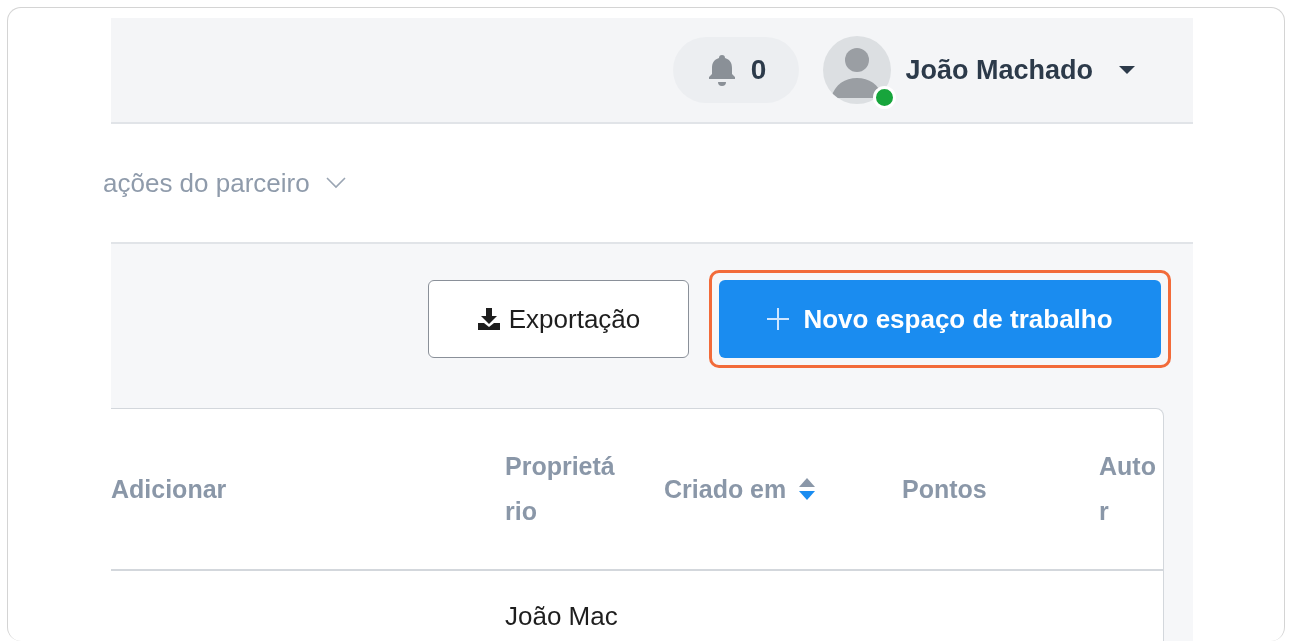 Image resolution: width=1294 pixels, height=641 pixels. What do you see at coordinates (488, 319) in the screenshot?
I see `download-icon` at bounding box center [488, 319].